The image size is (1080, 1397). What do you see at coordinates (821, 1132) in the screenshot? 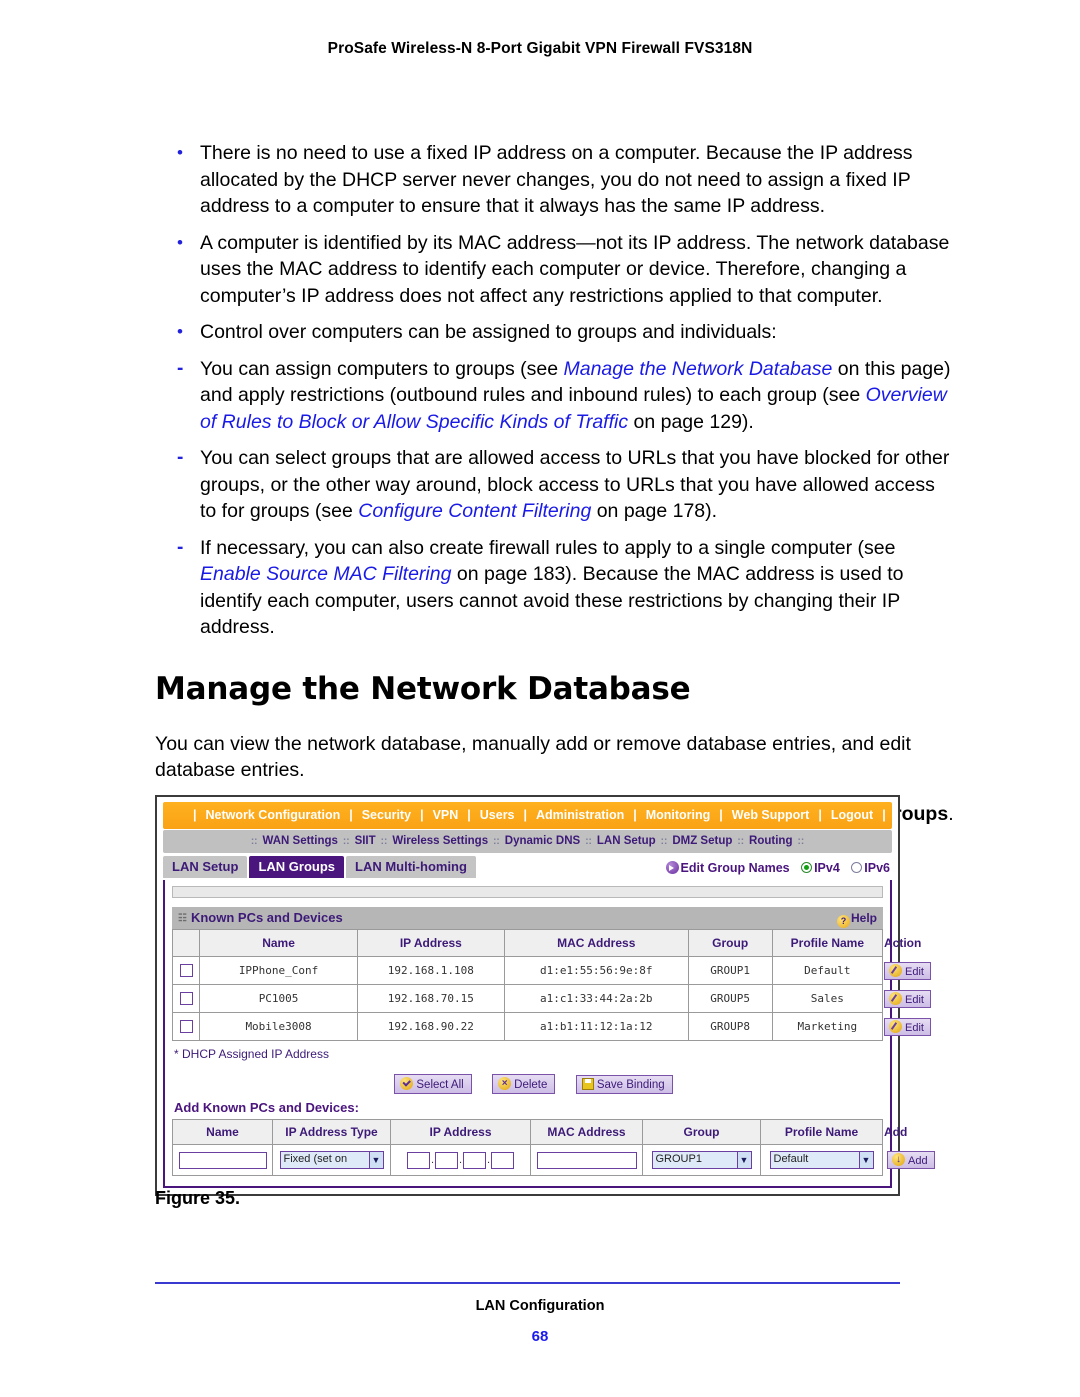
I see `add-col-profile-name: Profile Name` at bounding box center [821, 1132].